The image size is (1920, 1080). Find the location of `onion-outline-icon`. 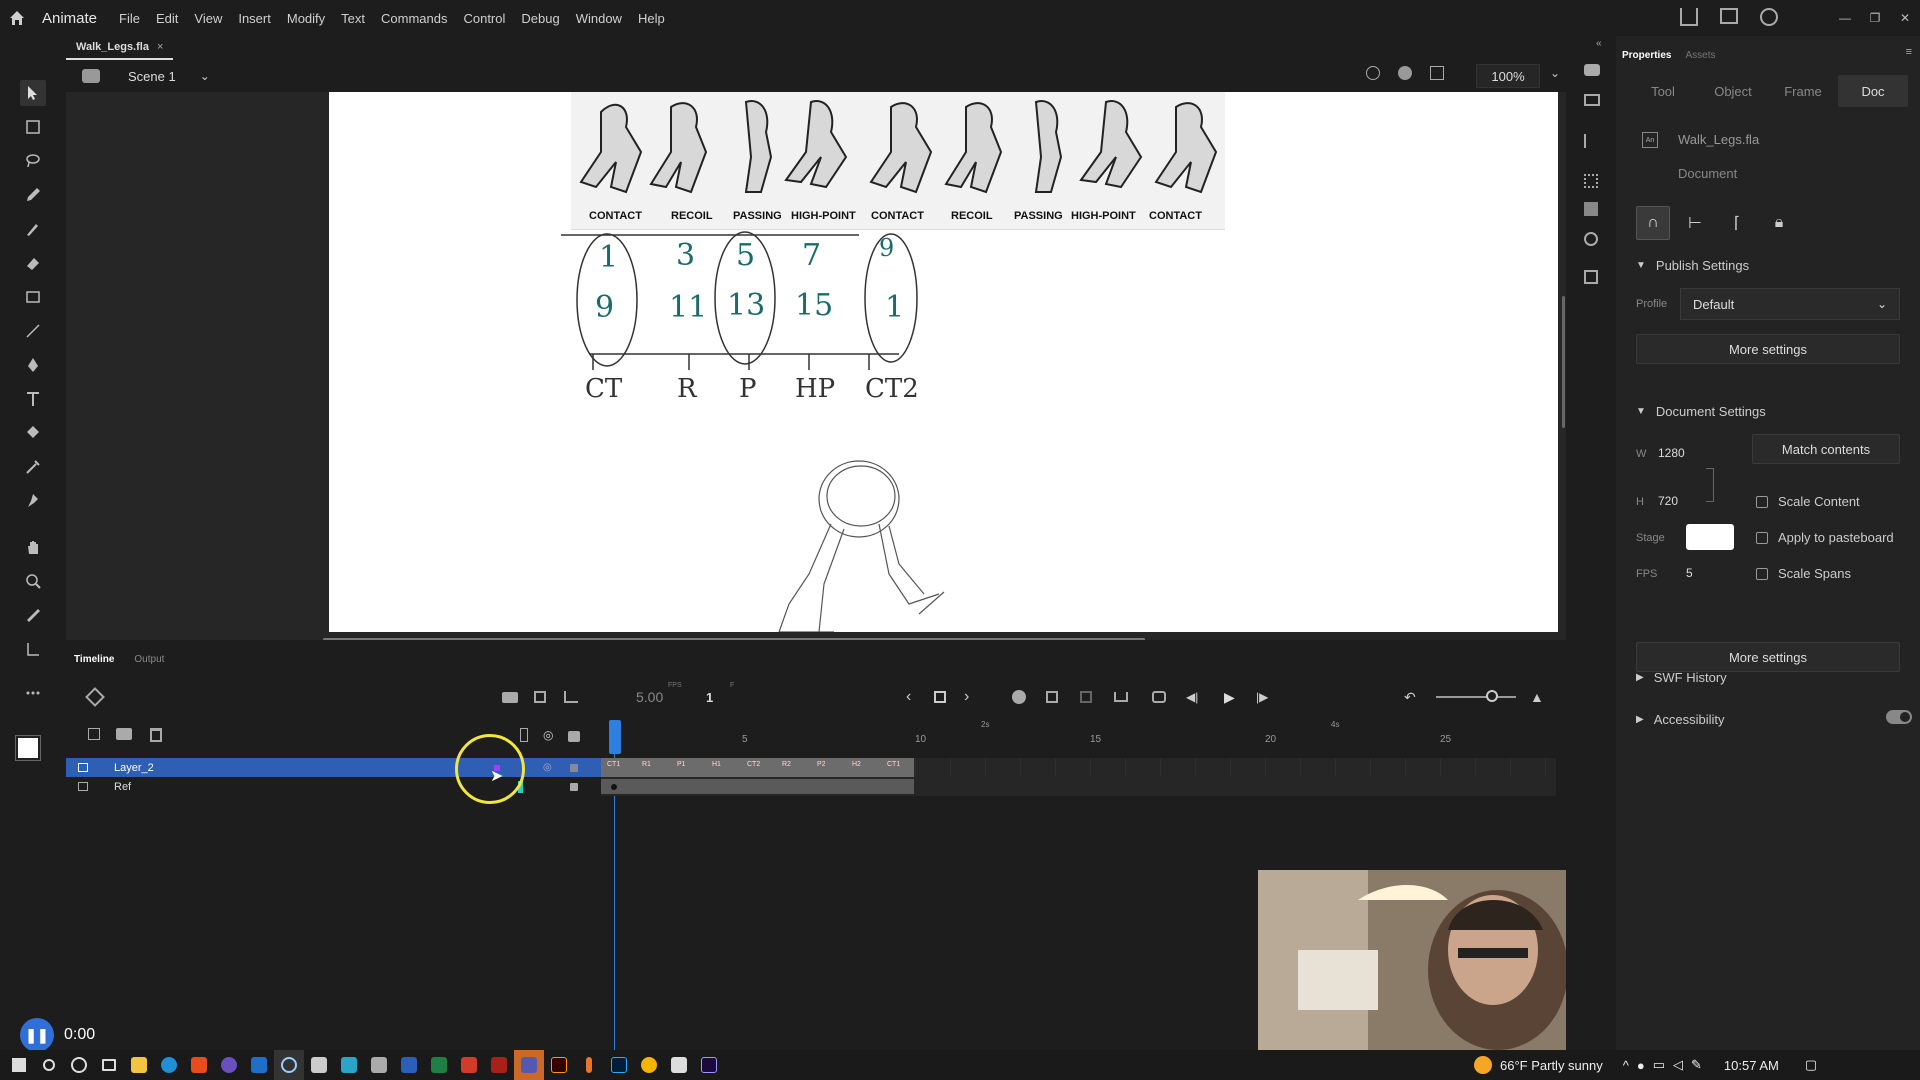

onion-outline-icon is located at coordinates (1052, 697).